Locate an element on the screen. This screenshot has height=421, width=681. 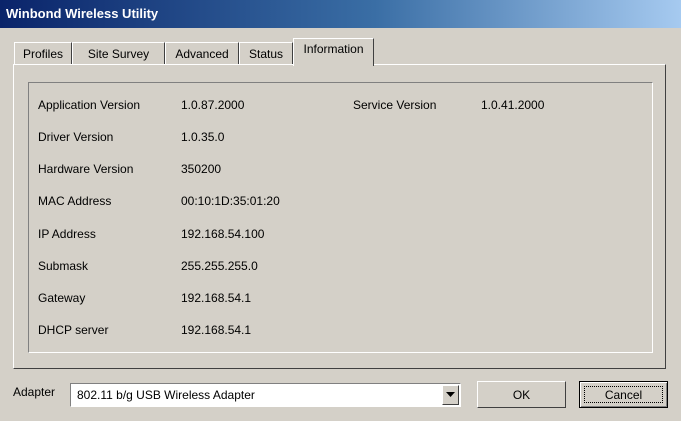
dropdown-button is located at coordinates (450, 395).